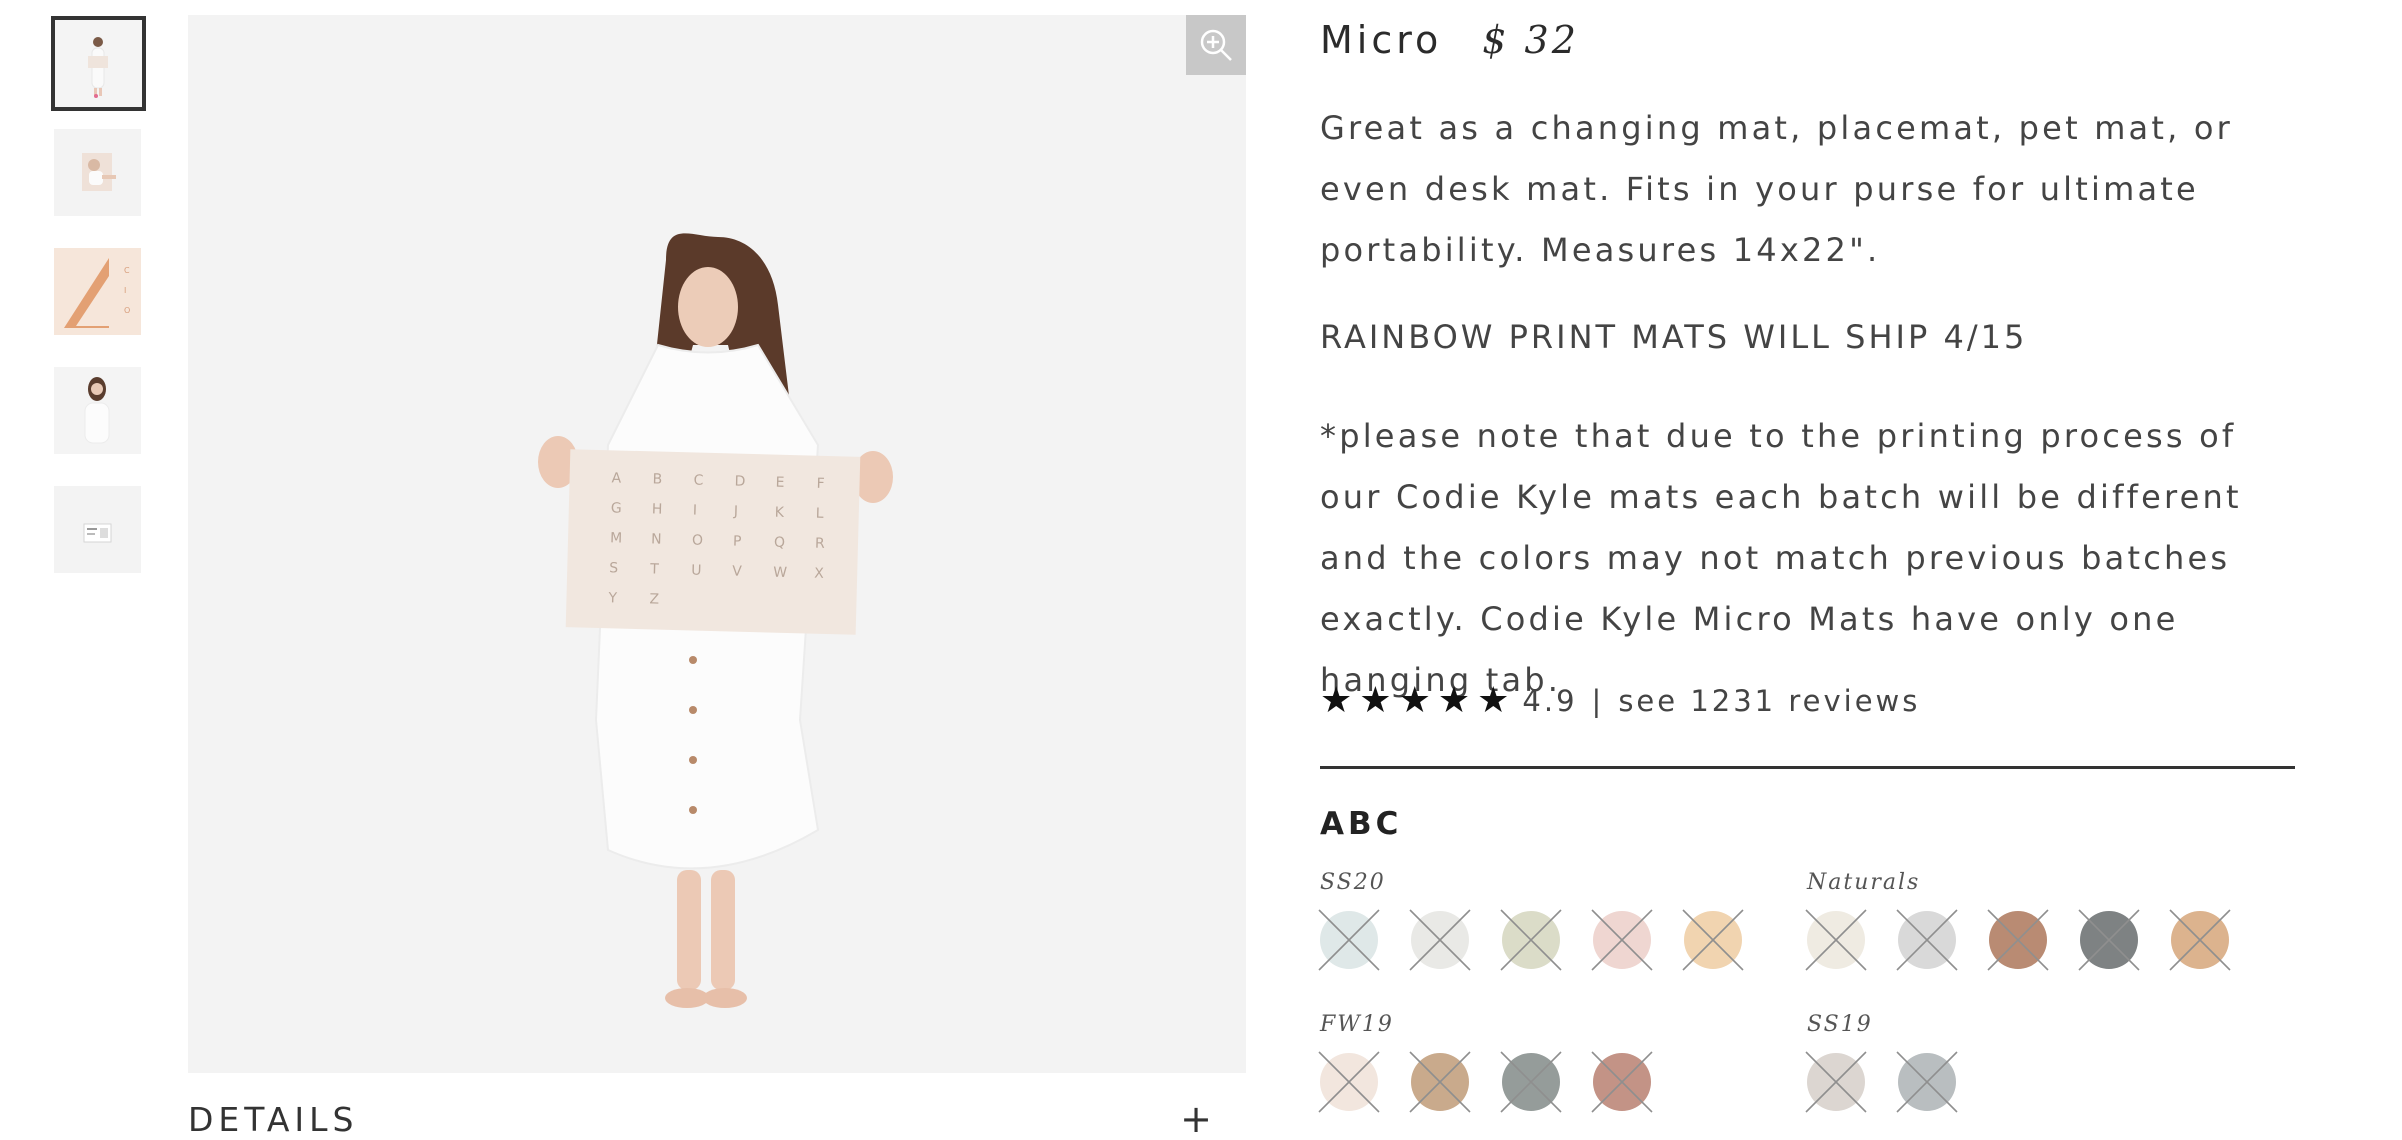 This screenshot has height=1140, width=2402. I want to click on product-title: Micro, so click(1381, 40).